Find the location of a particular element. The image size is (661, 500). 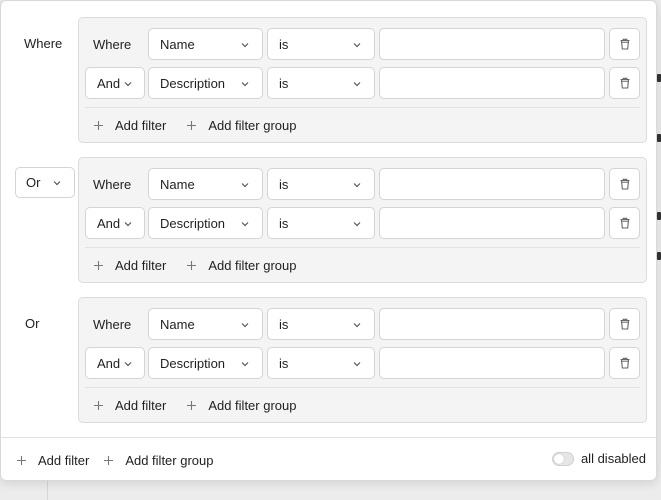

background-divider is located at coordinates (47, 489).